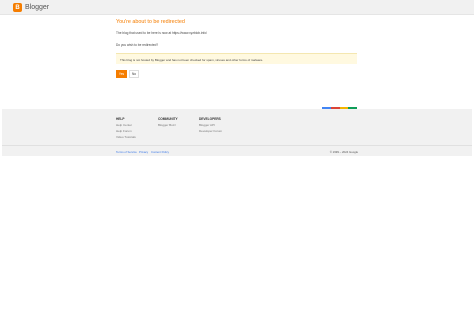  I want to click on copyright: © 1999 – 2024 Google, so click(343, 152).